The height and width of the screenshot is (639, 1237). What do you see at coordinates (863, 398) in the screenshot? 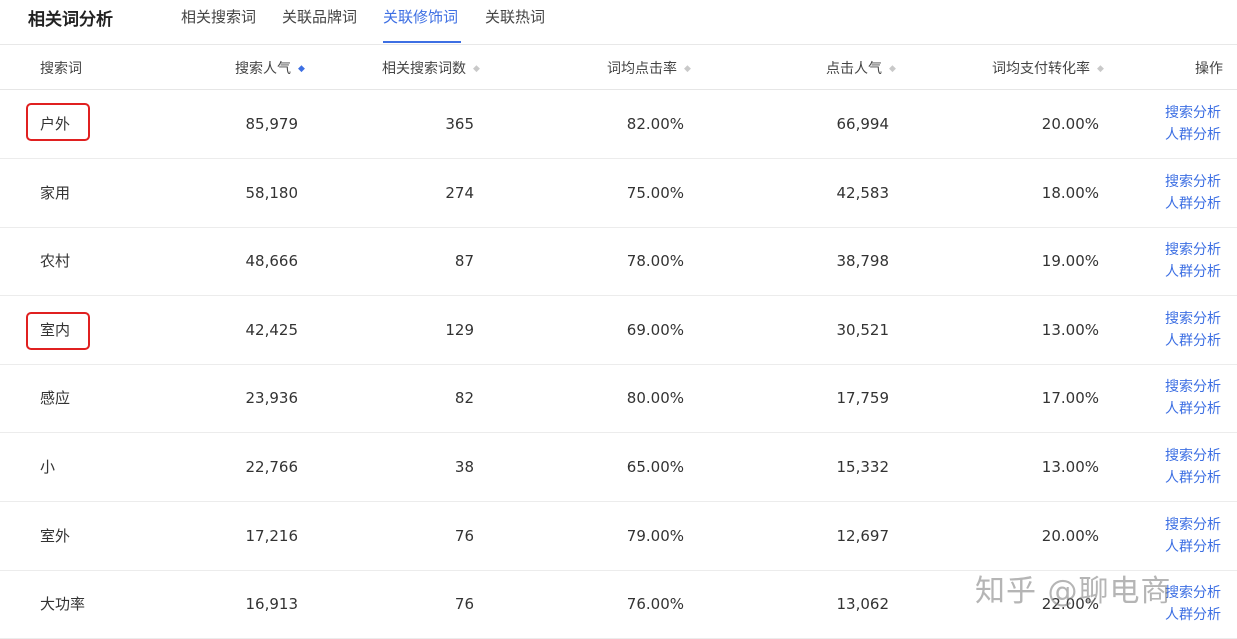
I see `cell-click-popularity: 17,759` at bounding box center [863, 398].